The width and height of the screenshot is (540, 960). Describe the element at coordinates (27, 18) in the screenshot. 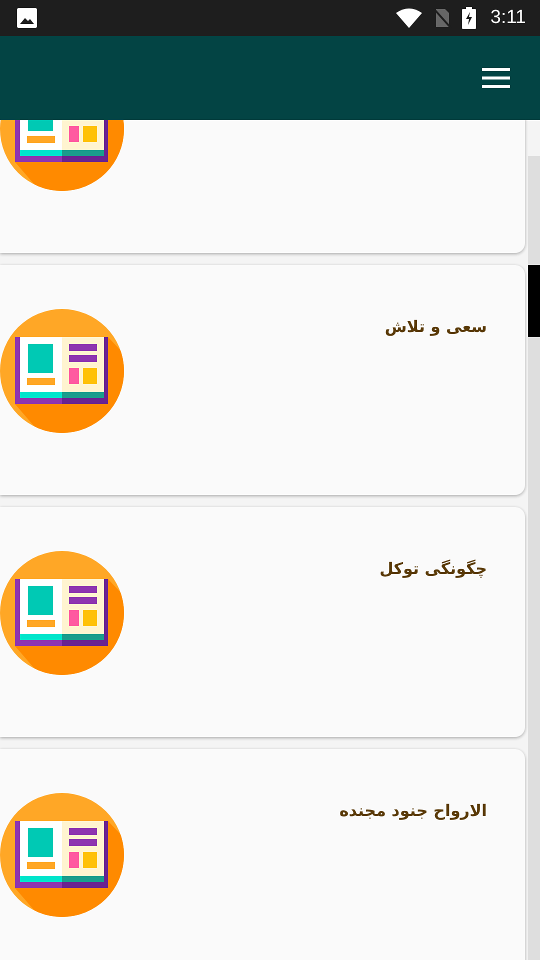

I see `image-icon` at that location.